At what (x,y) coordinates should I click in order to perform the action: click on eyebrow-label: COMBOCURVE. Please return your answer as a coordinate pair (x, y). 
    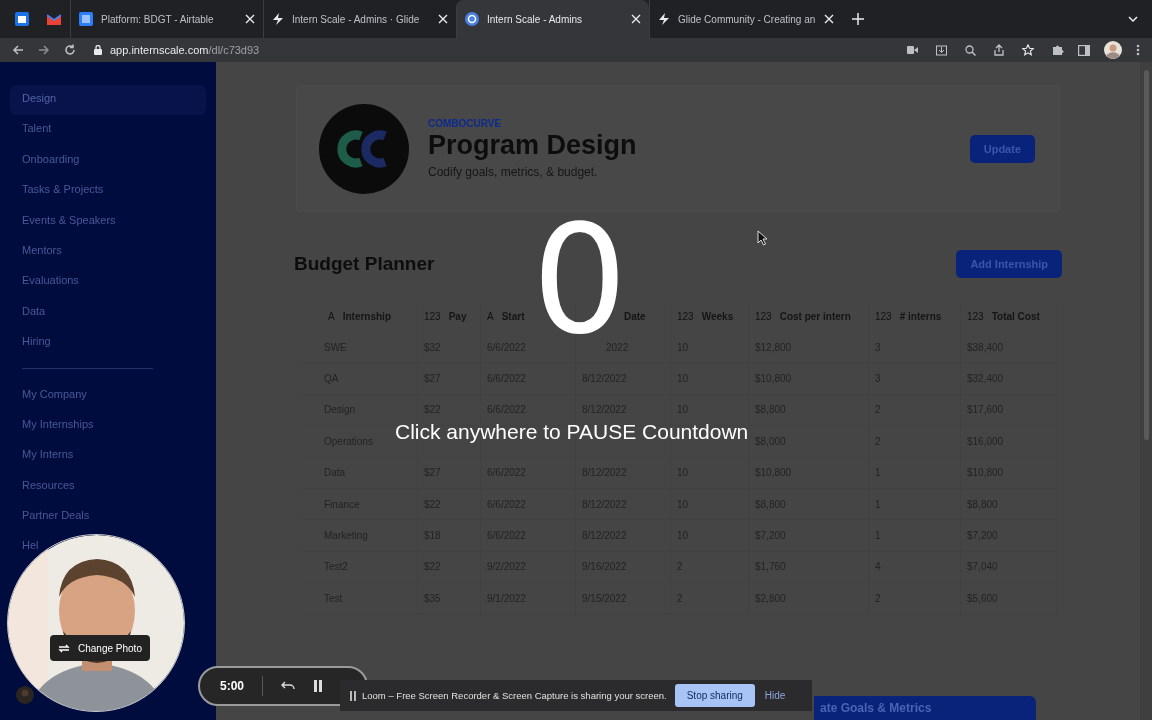
    Looking at the image, I should click on (465, 123).